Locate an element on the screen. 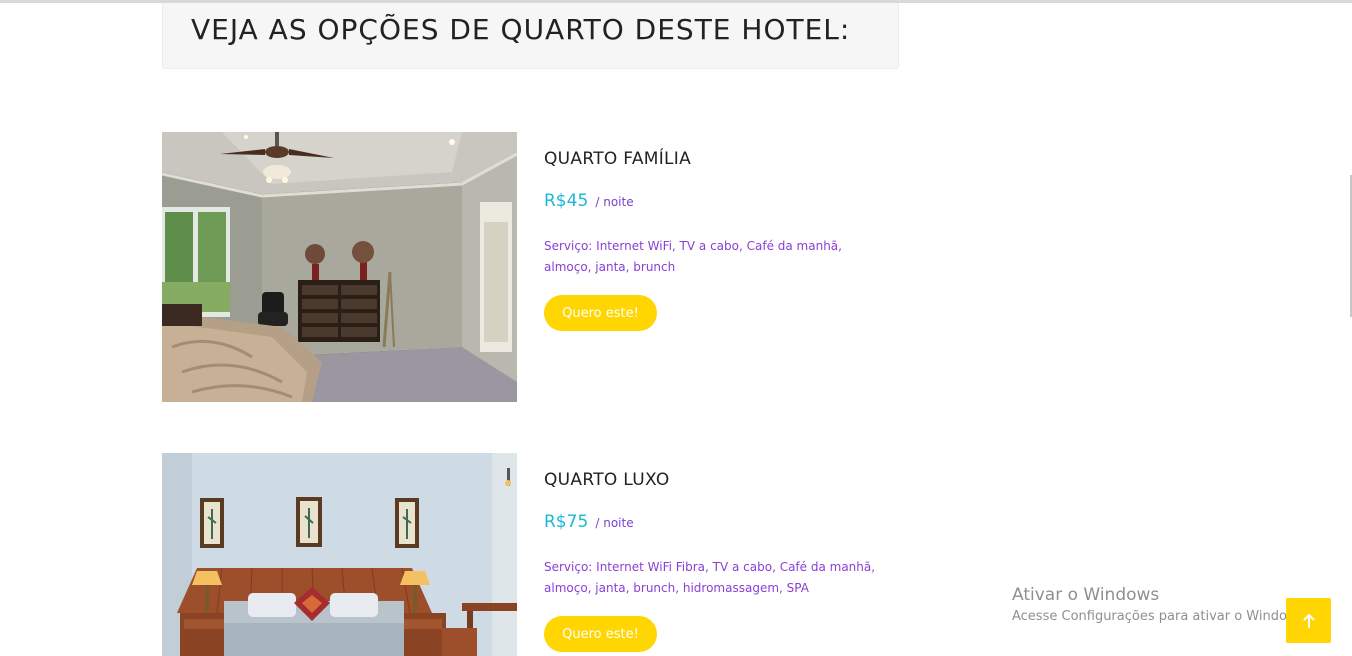  arrow-up-icon is located at coordinates (1308, 620).